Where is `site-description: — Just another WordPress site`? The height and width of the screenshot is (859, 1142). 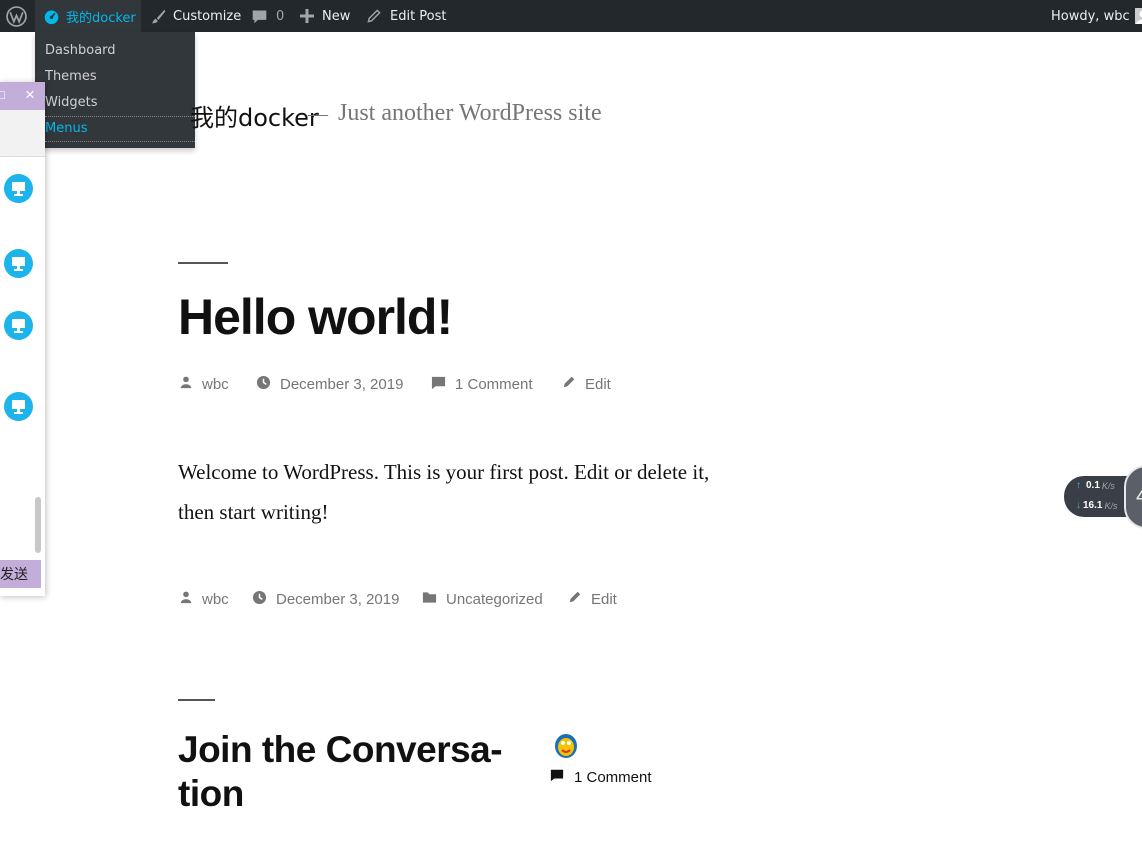 site-description: — Just another WordPress site is located at coordinates (455, 113).